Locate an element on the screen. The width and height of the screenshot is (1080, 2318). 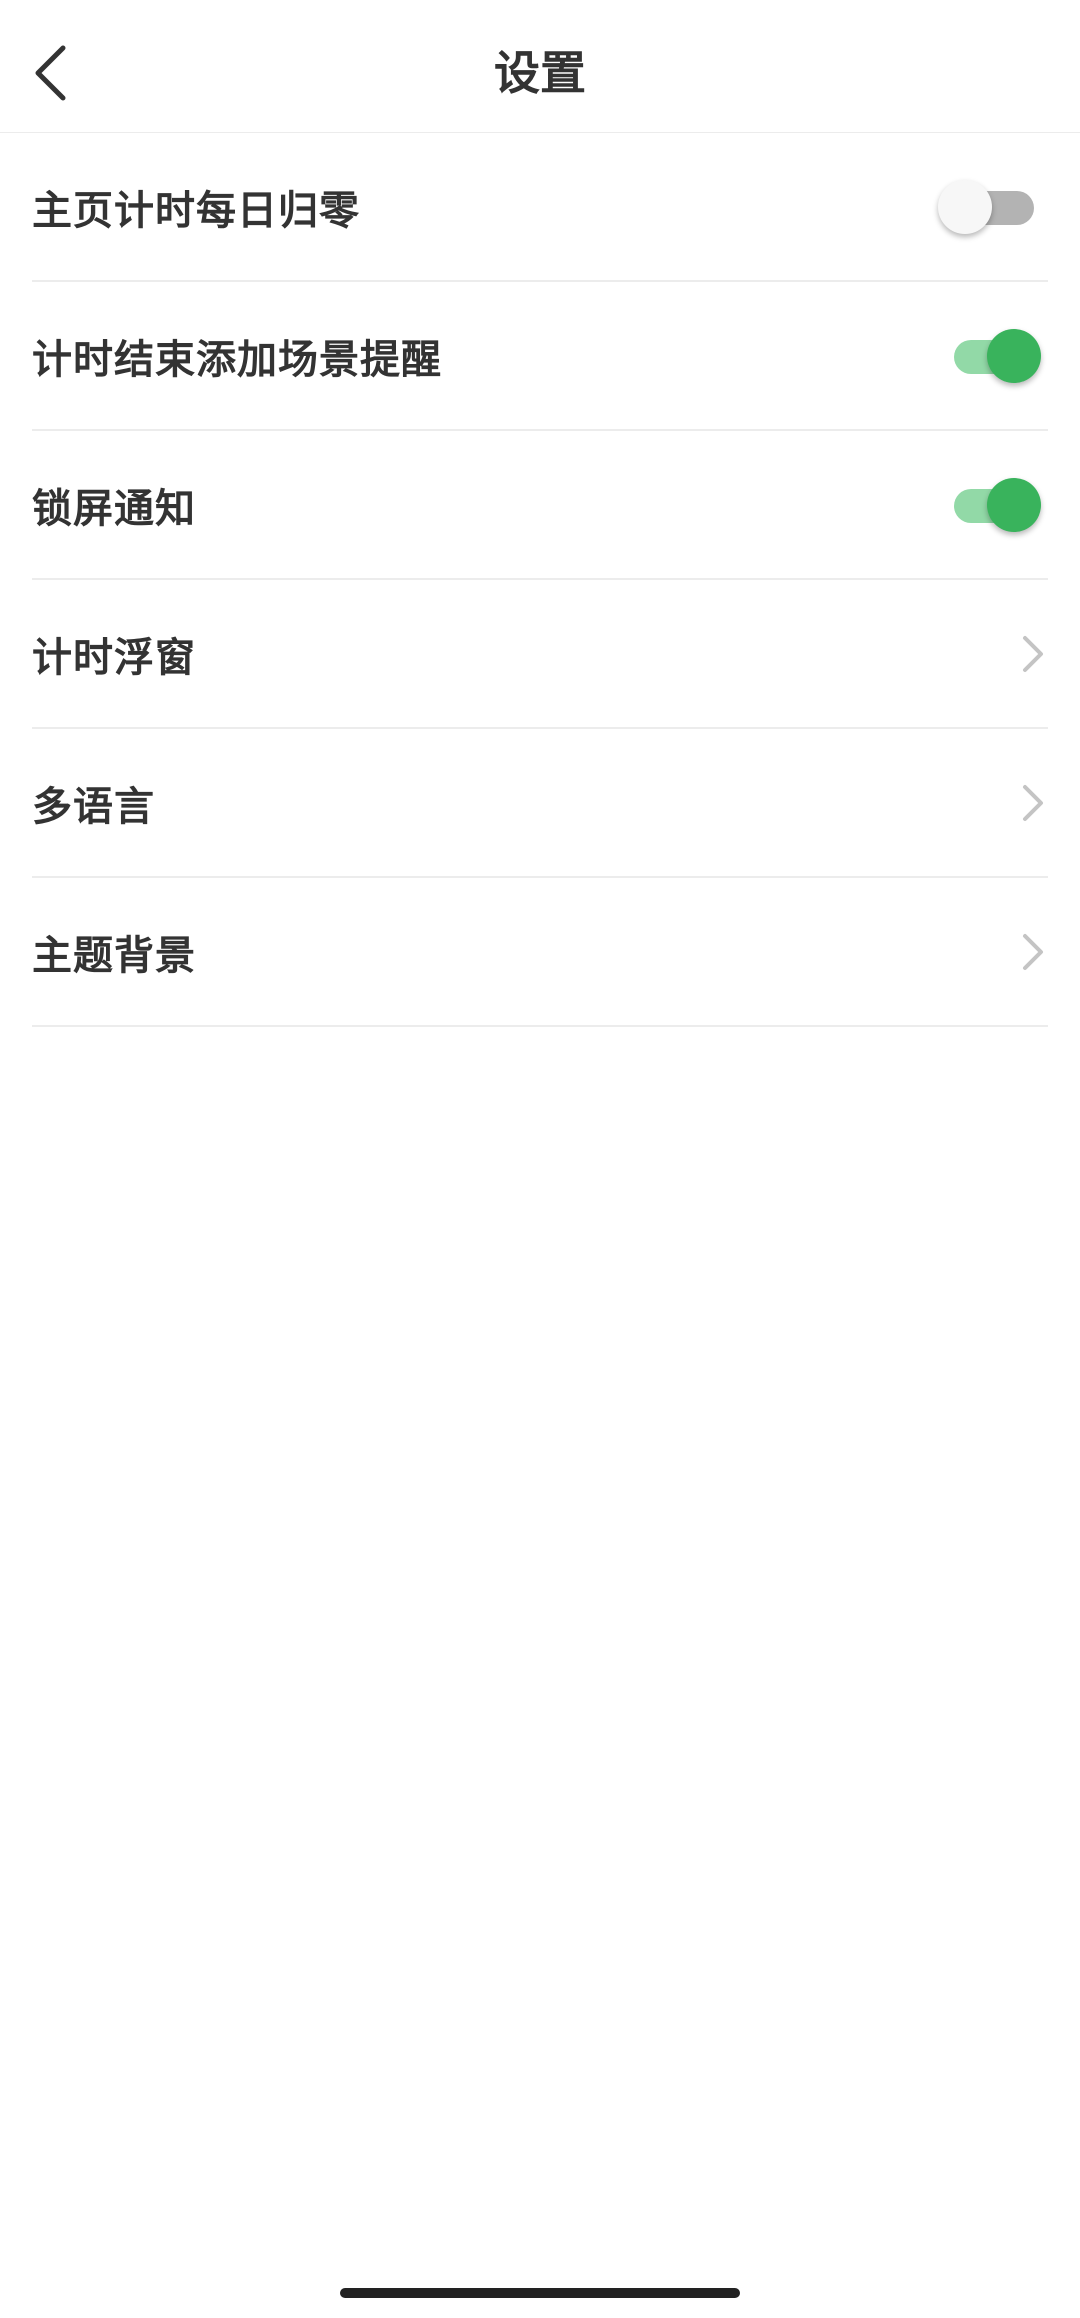
setting-label: 多语言 is located at coordinates (93, 806).